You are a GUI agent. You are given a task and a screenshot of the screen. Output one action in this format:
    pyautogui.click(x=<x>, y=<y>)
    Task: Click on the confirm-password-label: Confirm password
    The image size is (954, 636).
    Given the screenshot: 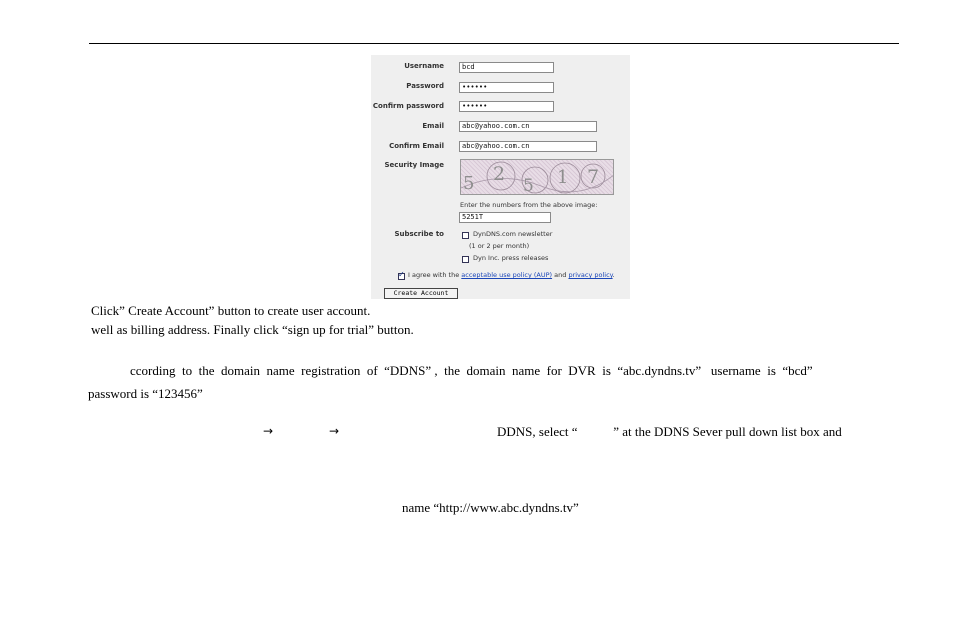 What is the action you would take?
    pyautogui.click(x=408, y=106)
    